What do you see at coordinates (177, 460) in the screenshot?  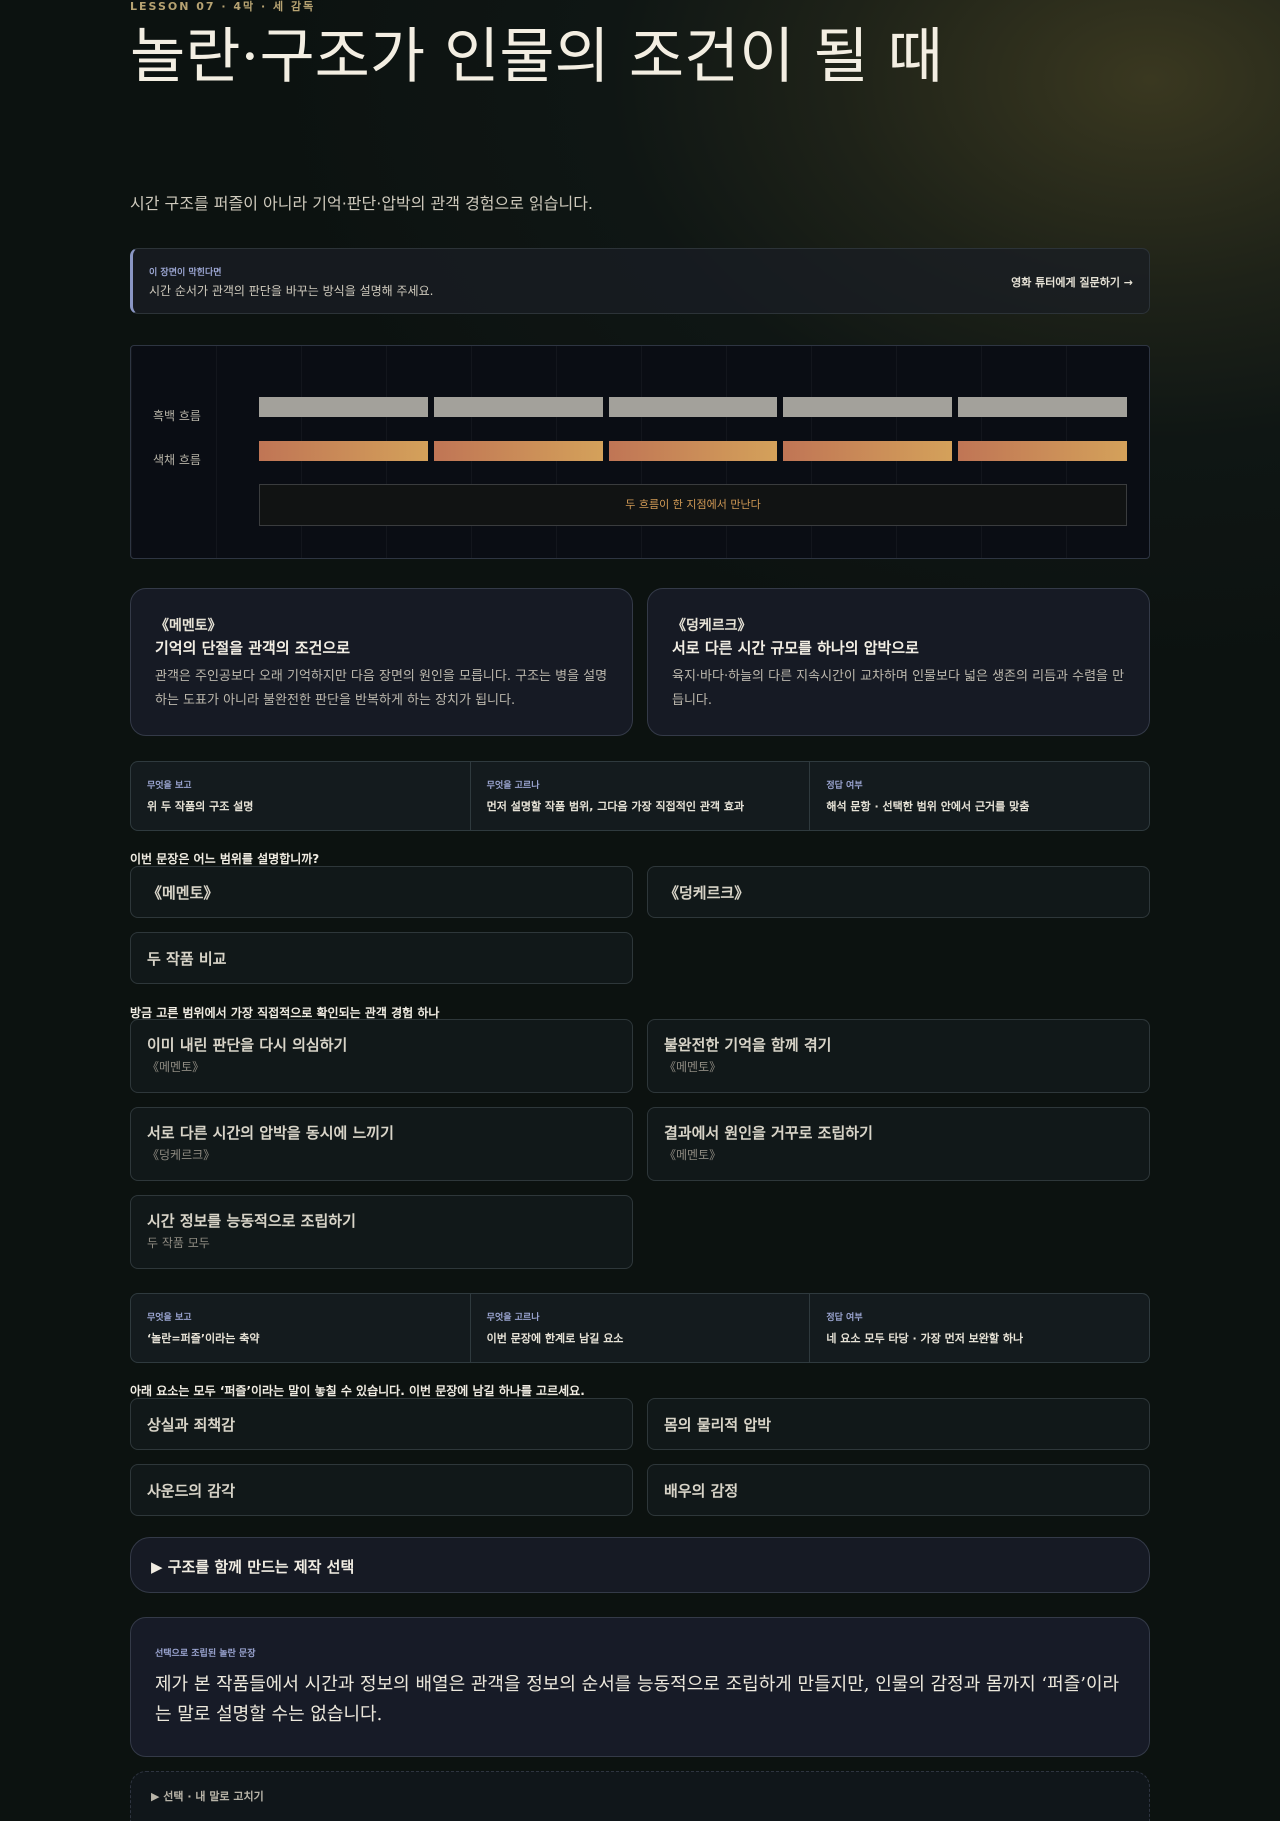 I see `timeline-row-label-color: 색채 흐름` at bounding box center [177, 460].